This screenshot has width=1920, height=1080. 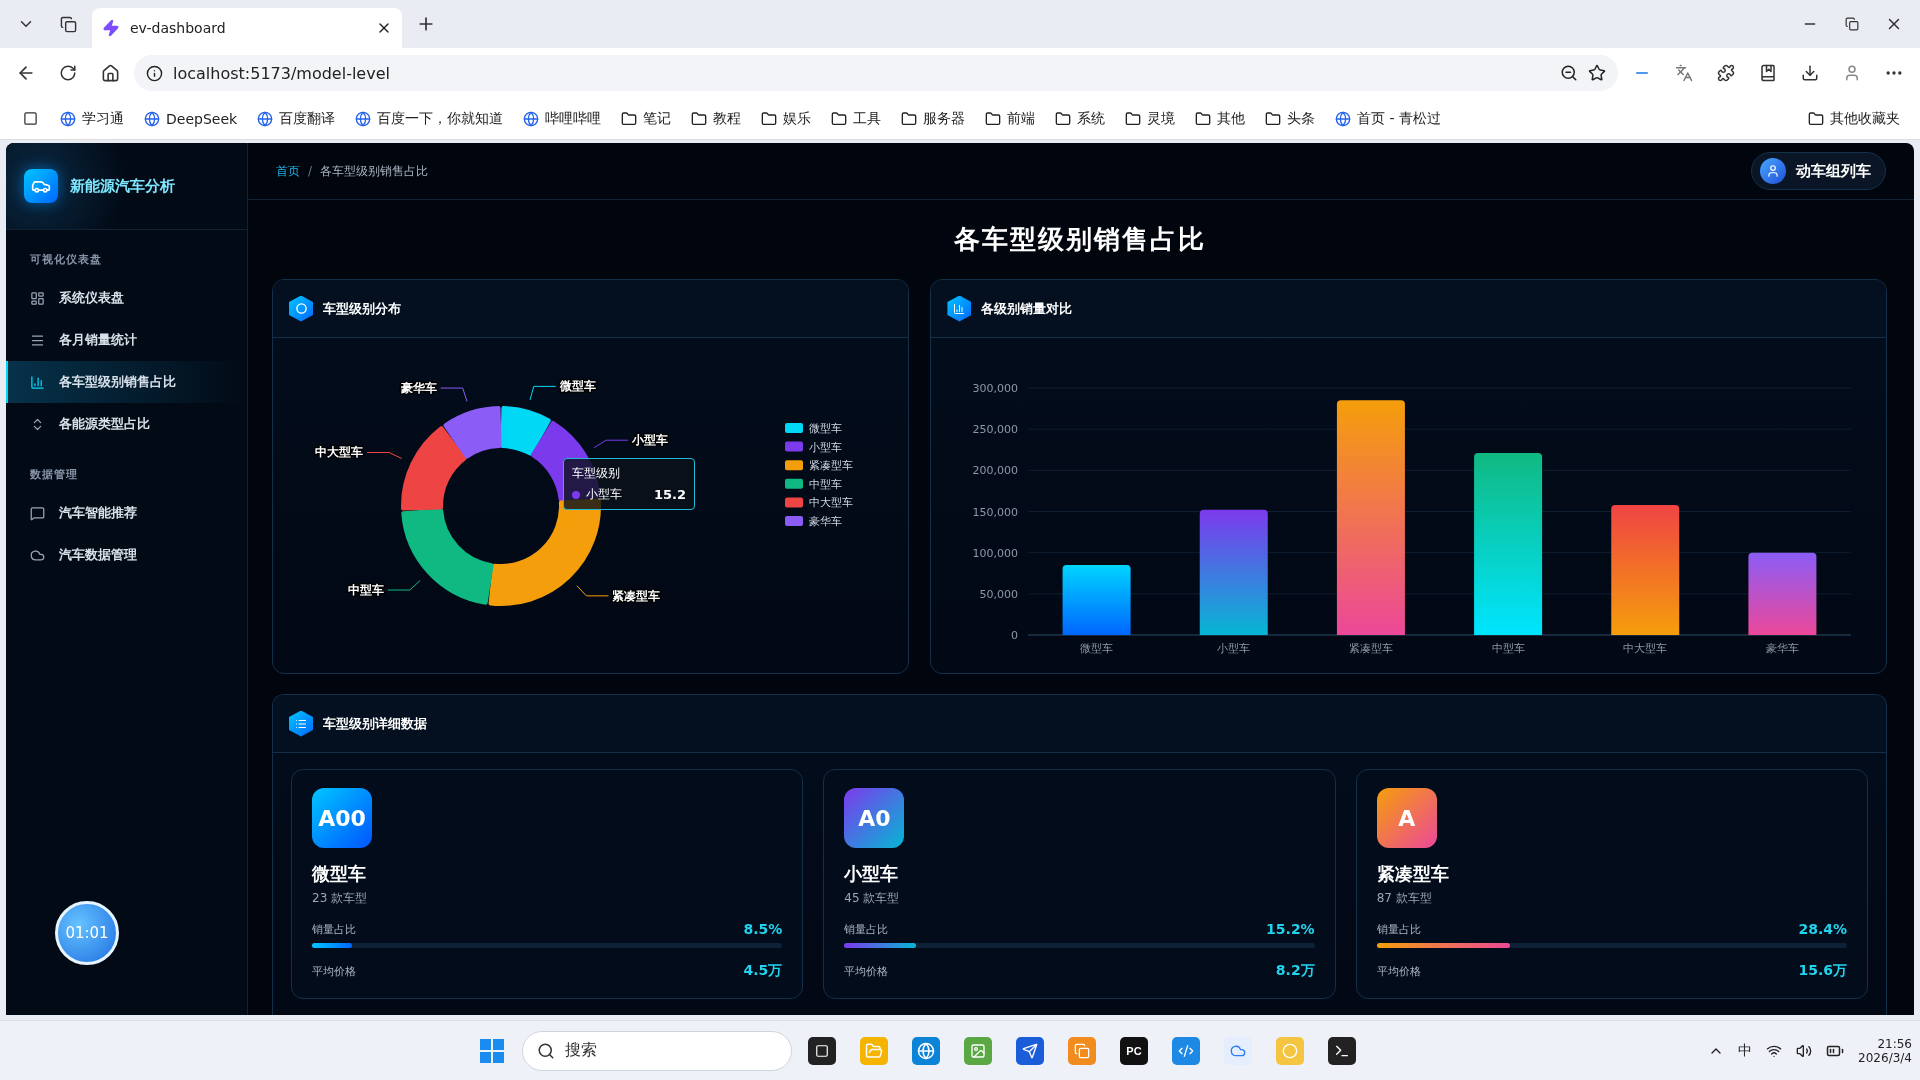 What do you see at coordinates (716, 118) in the screenshot?
I see `bookmark-folder: 教程` at bounding box center [716, 118].